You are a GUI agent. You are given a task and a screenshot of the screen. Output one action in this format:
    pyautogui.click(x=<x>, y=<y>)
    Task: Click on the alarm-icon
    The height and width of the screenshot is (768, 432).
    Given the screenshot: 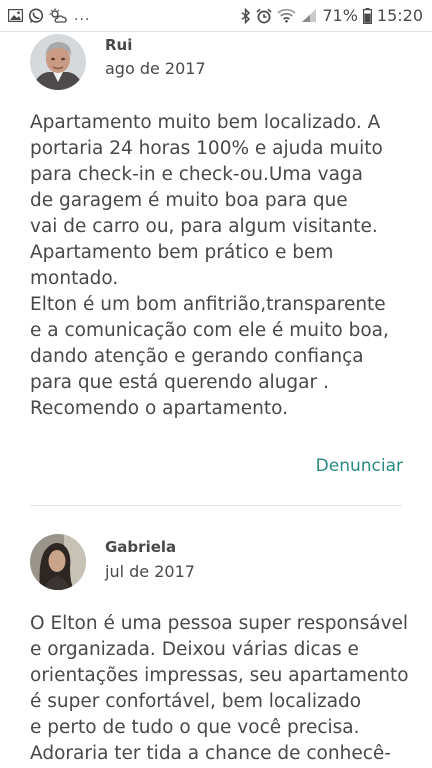 What is the action you would take?
    pyautogui.click(x=264, y=16)
    